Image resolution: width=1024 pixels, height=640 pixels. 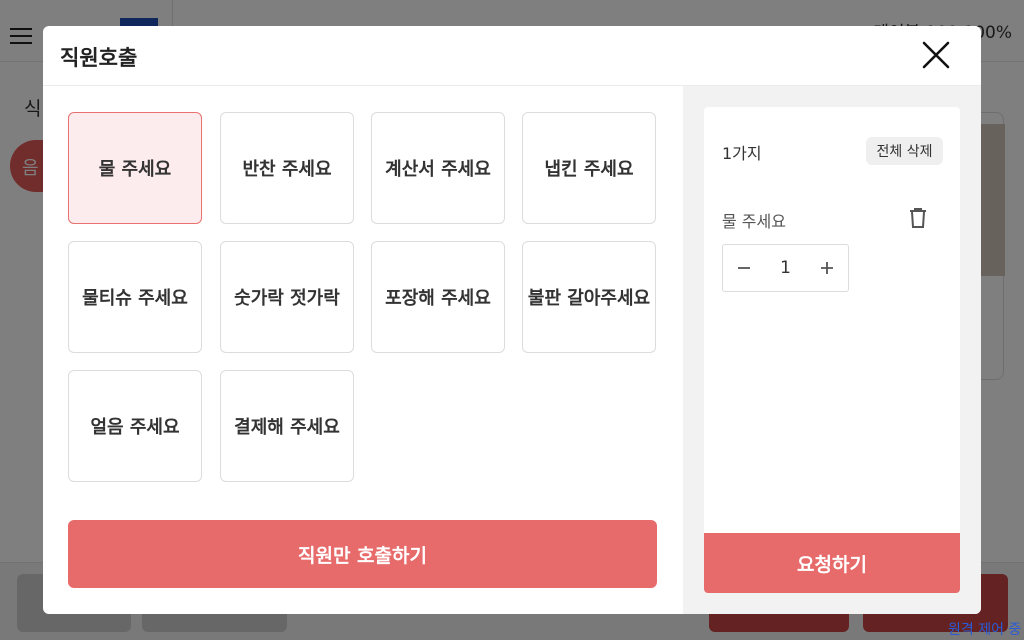 What do you see at coordinates (742, 153) in the screenshot?
I see `selected-count: 1가지` at bounding box center [742, 153].